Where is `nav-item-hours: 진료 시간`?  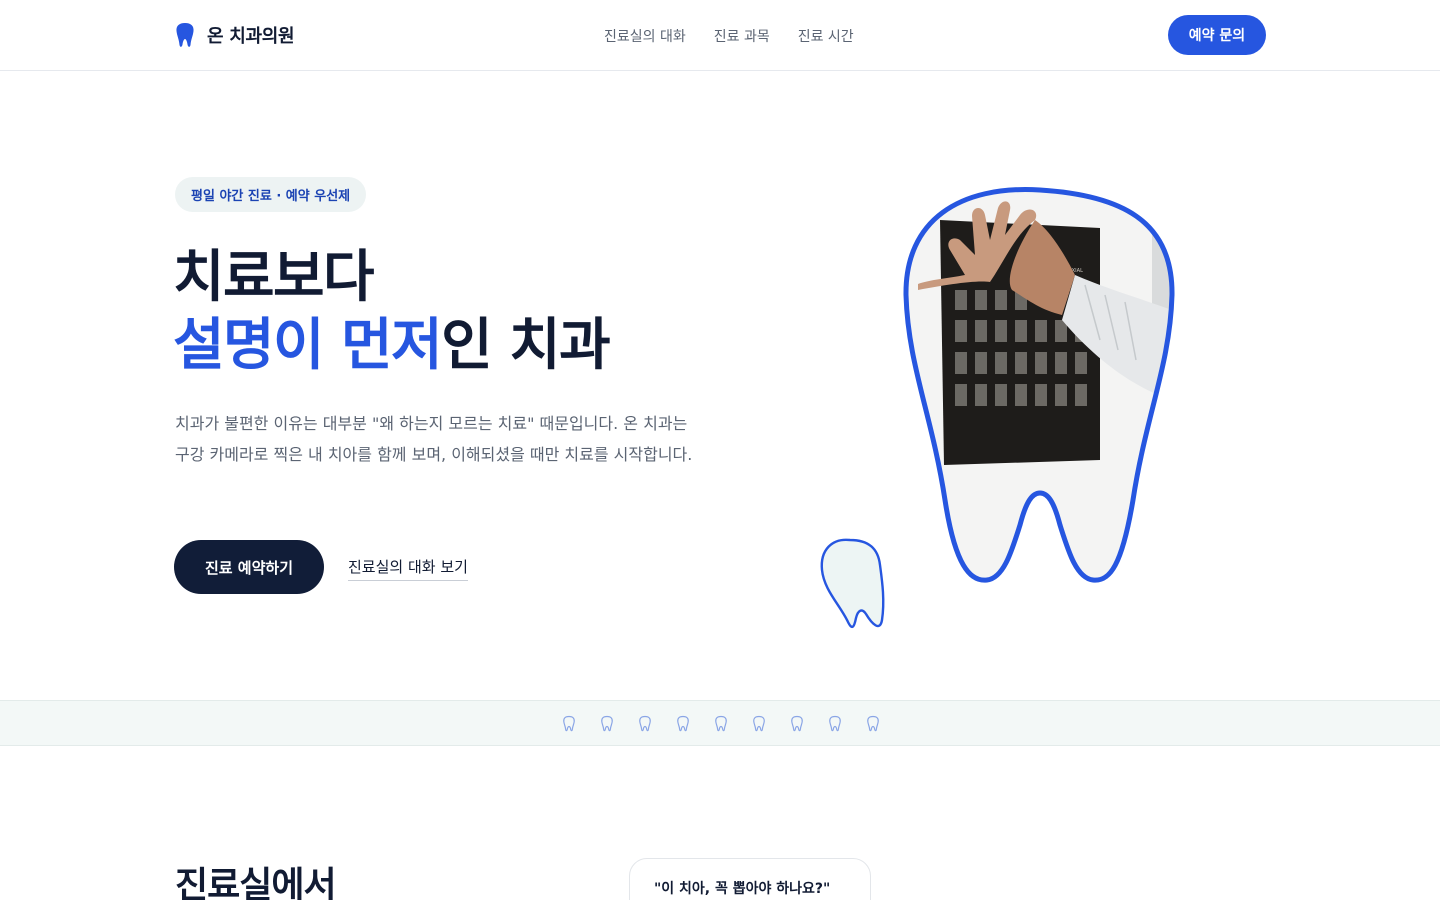 nav-item-hours: 진료 시간 is located at coordinates (826, 36).